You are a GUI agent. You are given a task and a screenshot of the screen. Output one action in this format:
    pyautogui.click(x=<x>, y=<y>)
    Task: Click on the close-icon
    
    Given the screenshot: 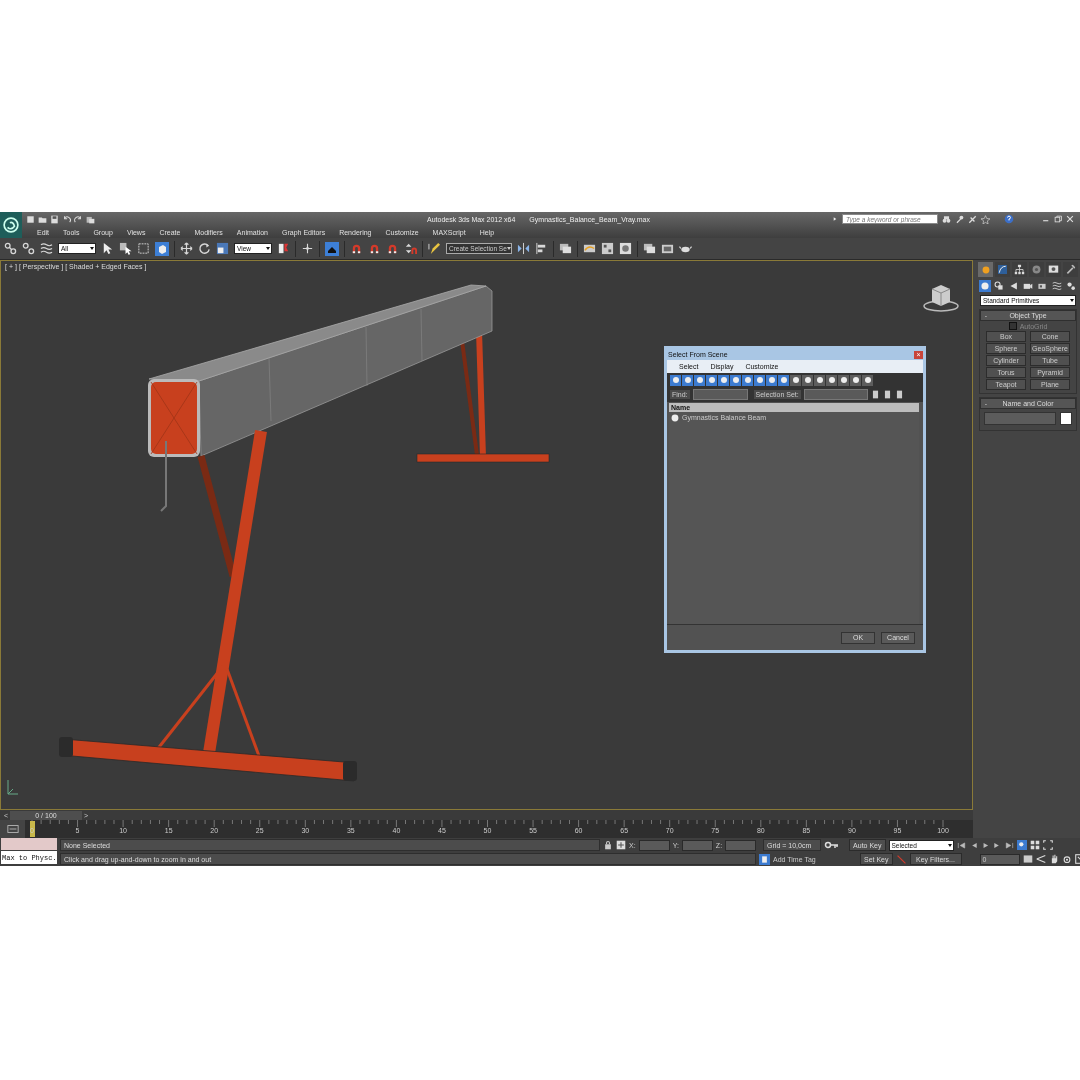 What is the action you would take?
    pyautogui.click(x=1070, y=219)
    